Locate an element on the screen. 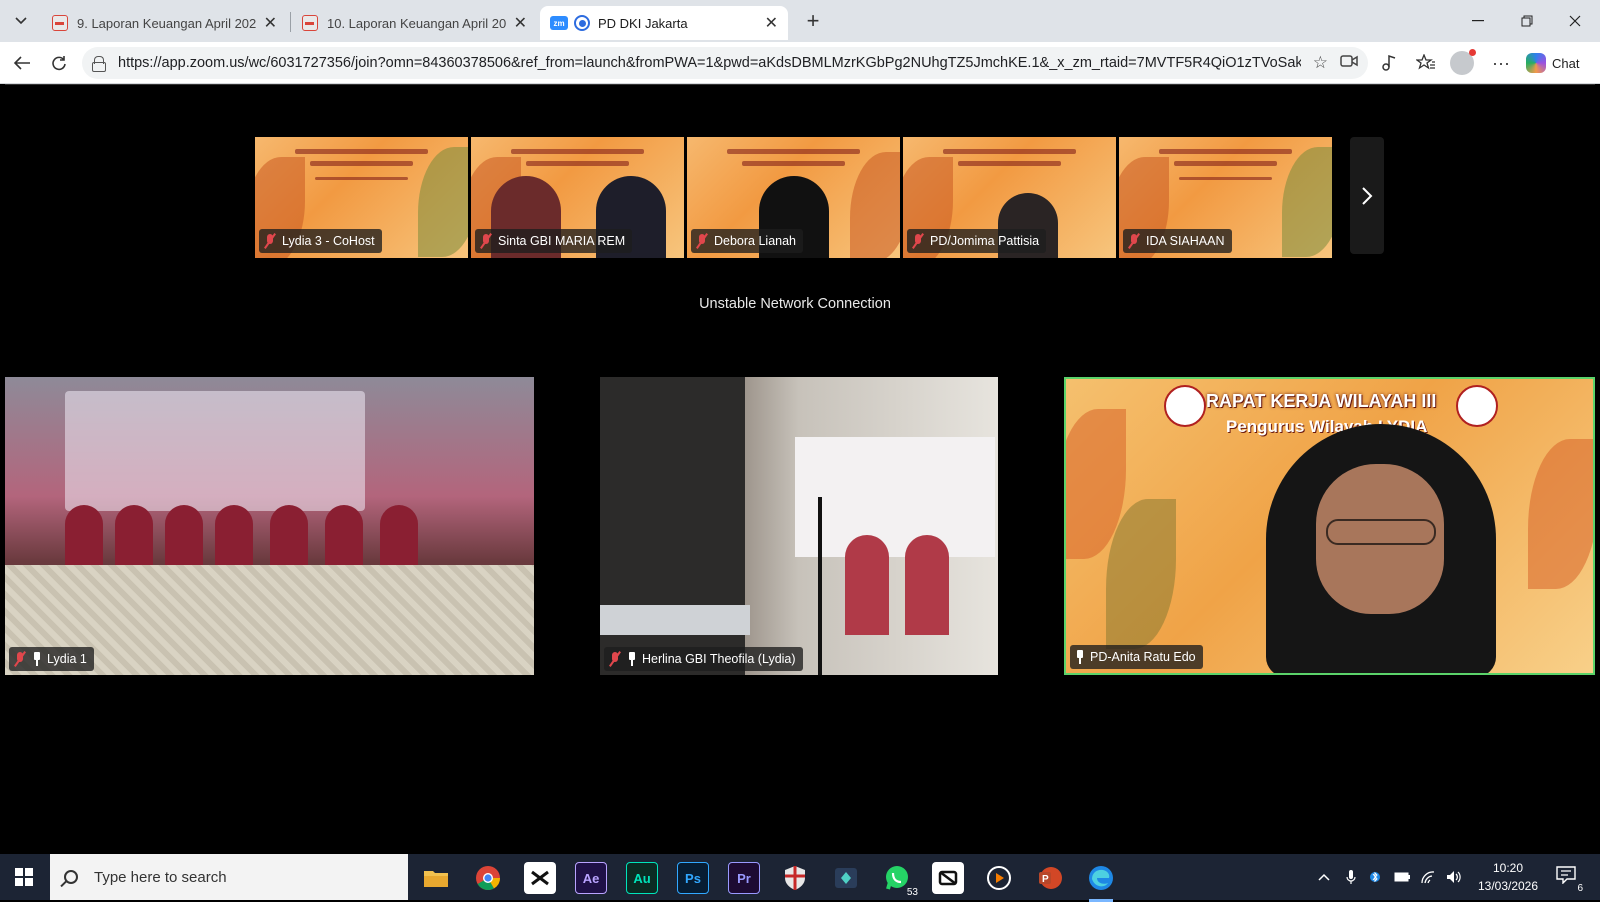  notification-icon is located at coordinates (1566, 875).